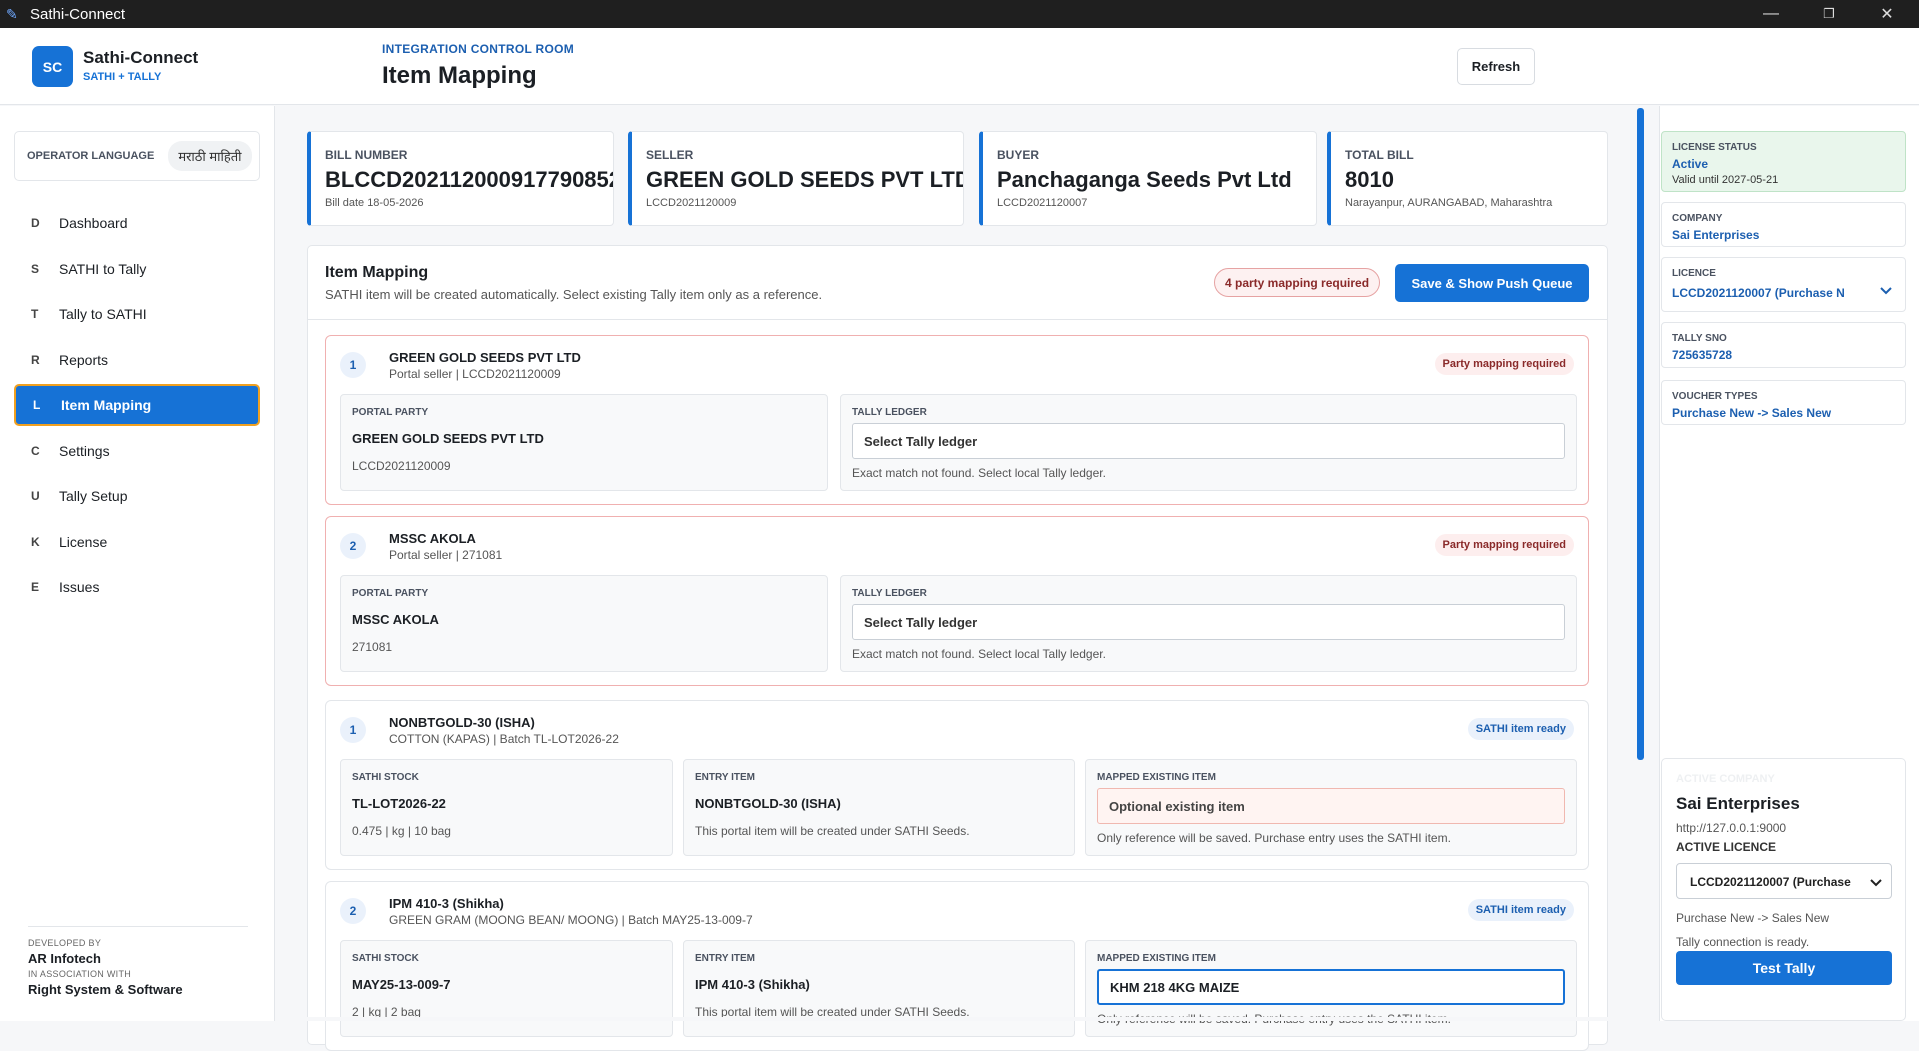 This screenshot has height=1051, width=1919. I want to click on company-value: Sai Enterprises, so click(1716, 235).